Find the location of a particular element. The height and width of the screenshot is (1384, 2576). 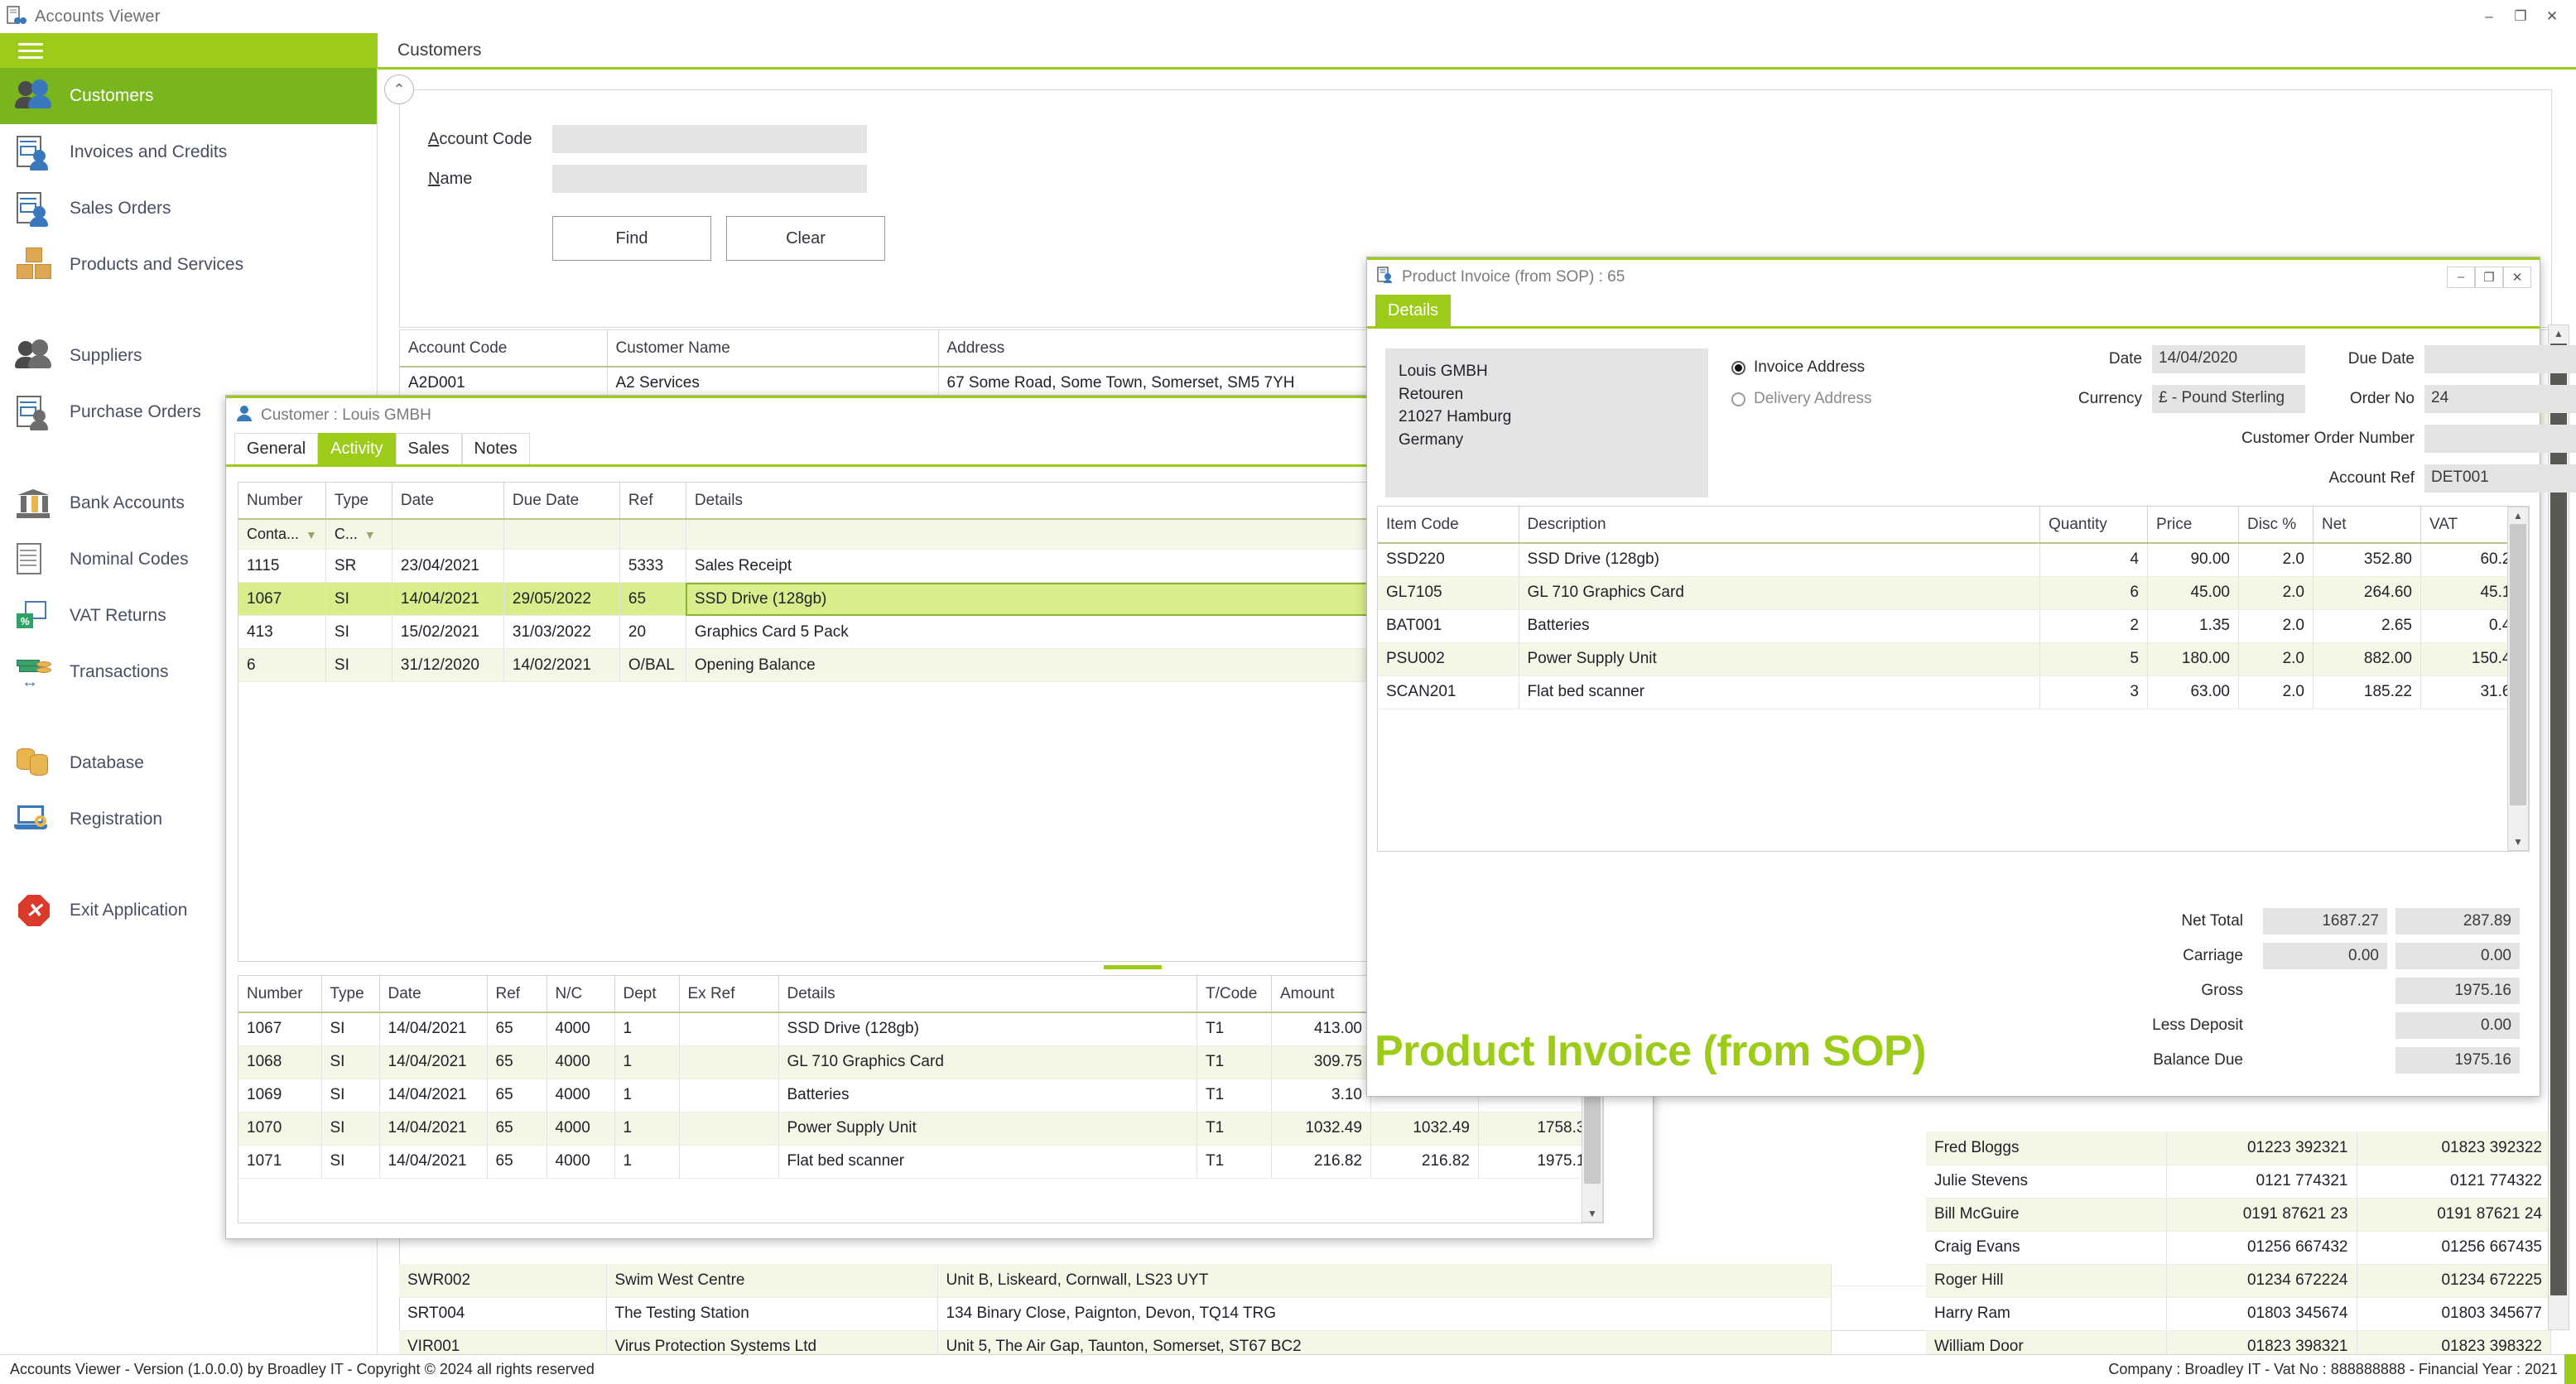

invoice-lines-scrollbar: ▲ ▼ is located at coordinates (2518, 679).